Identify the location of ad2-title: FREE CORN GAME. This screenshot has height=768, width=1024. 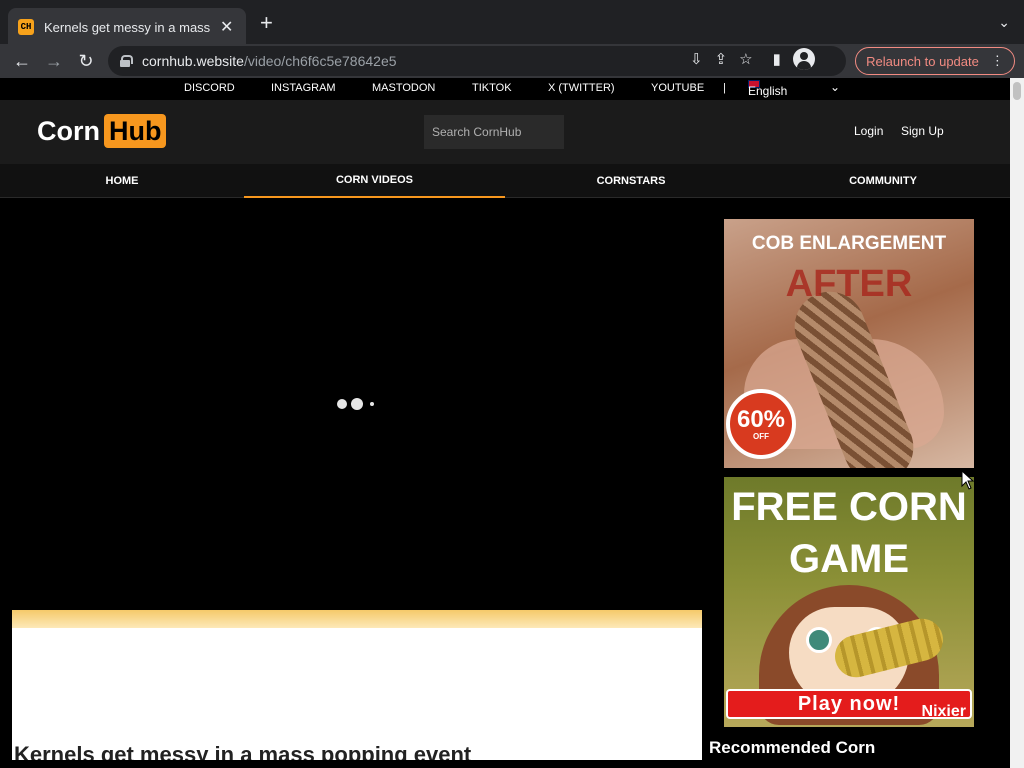
(849, 533).